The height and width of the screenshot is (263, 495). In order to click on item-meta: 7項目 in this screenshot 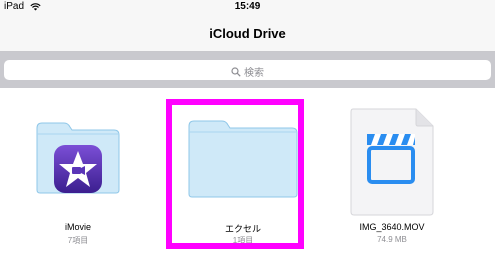, I will do `click(78, 240)`.